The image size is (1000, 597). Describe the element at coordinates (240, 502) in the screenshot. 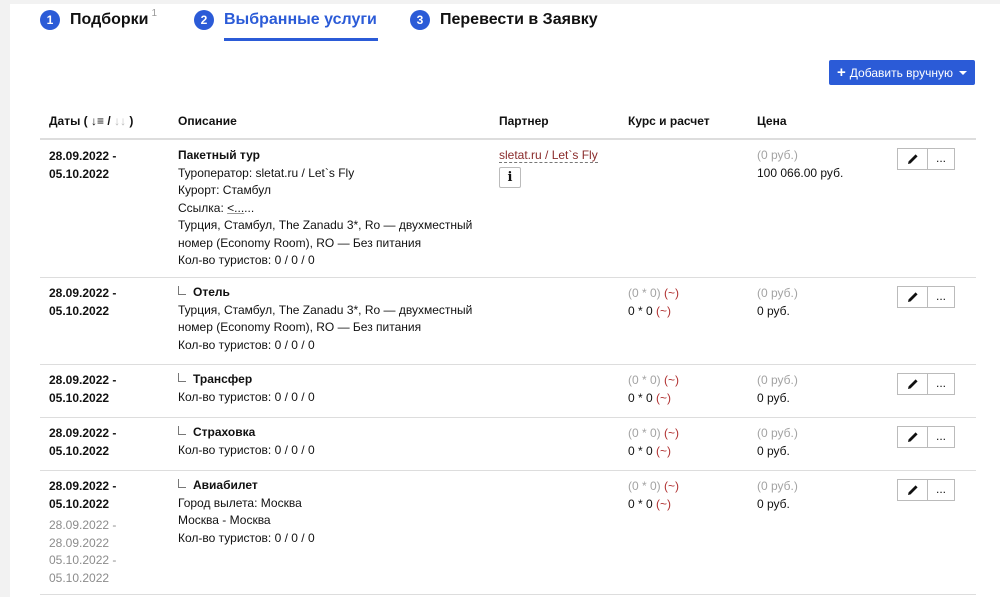

I see `desc-line: Город вылета: Москва` at that location.